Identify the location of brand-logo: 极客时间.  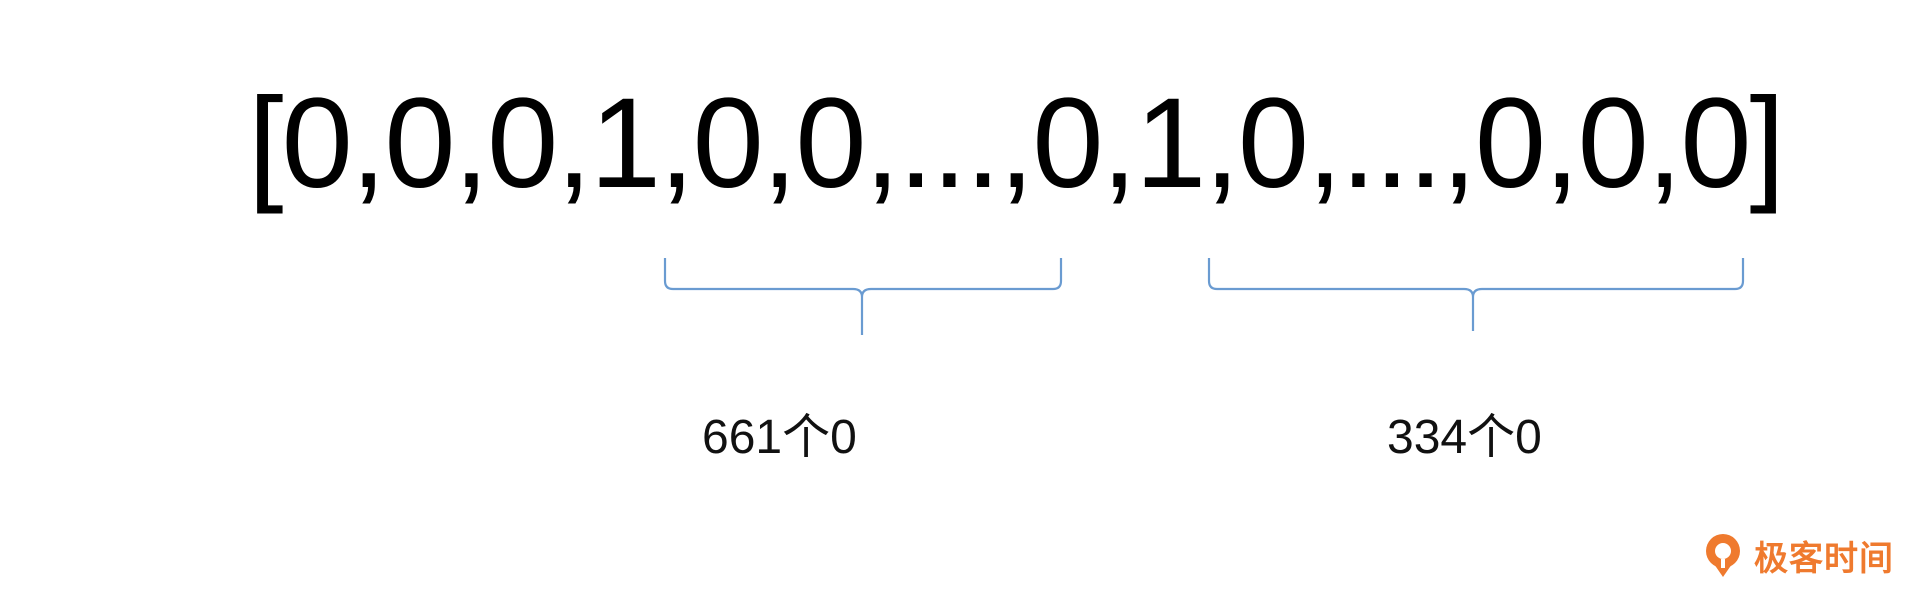
(1797, 555).